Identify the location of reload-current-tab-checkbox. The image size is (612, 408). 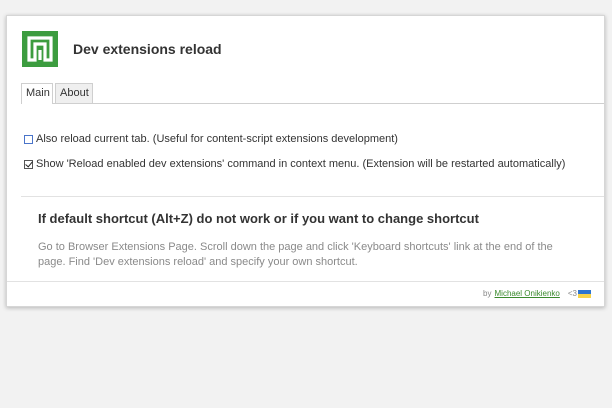
(28, 139).